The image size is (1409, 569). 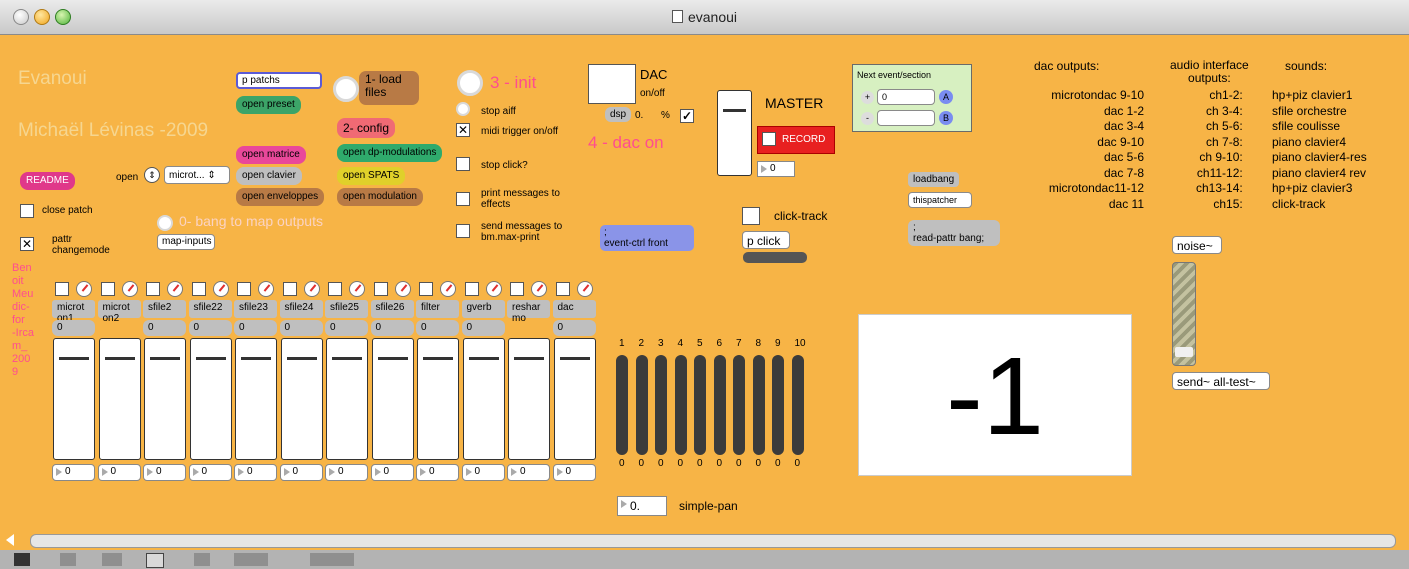 I want to click on next-plus-button: +, so click(x=867, y=97).